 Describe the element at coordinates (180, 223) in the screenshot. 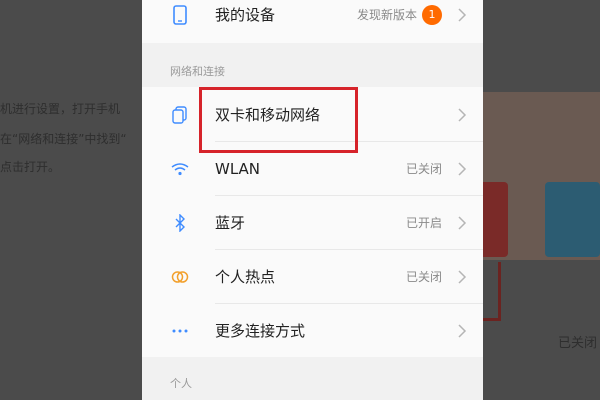

I see `bluetooth-icon` at that location.